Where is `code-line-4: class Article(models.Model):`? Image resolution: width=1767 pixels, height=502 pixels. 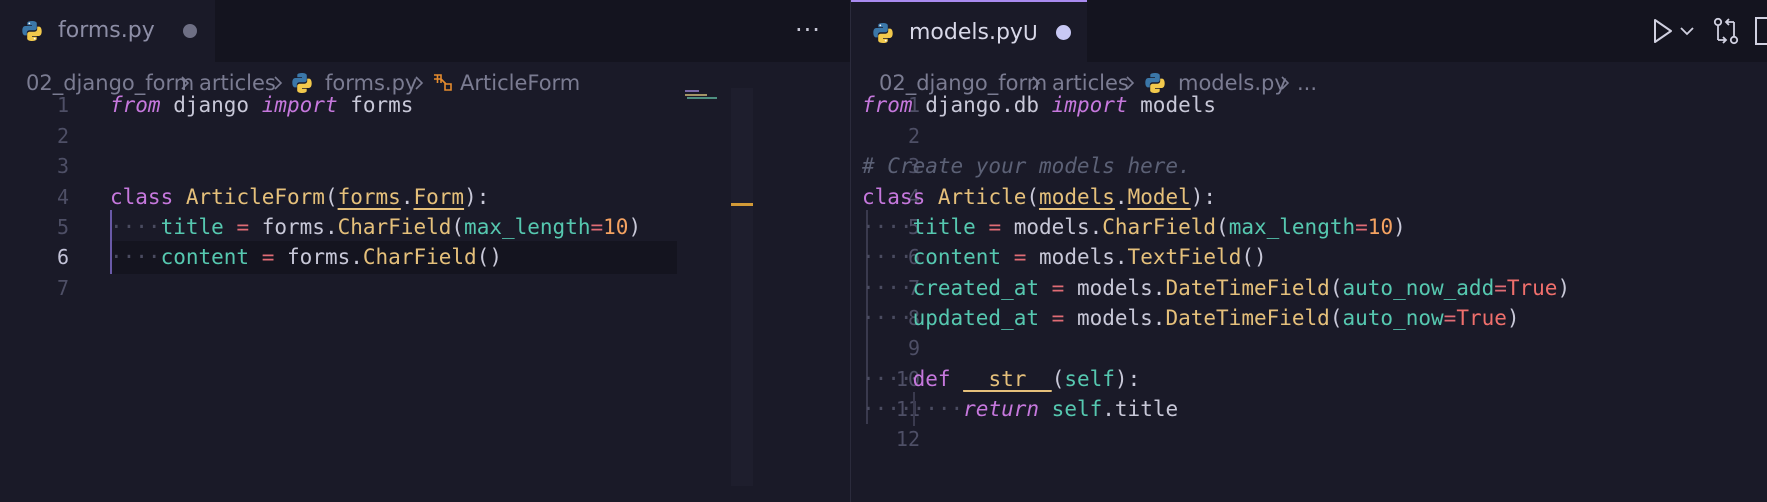 code-line-4: class Article(models.Model): is located at coordinates (1039, 197).